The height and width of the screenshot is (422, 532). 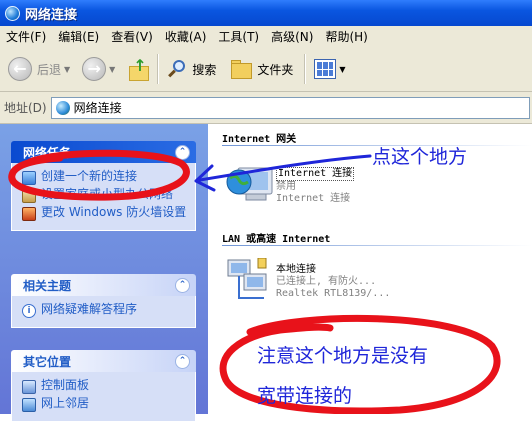 What do you see at coordinates (105, 404) in the screenshot?
I see `place-network-neighborhood: 网上邻居` at bounding box center [105, 404].